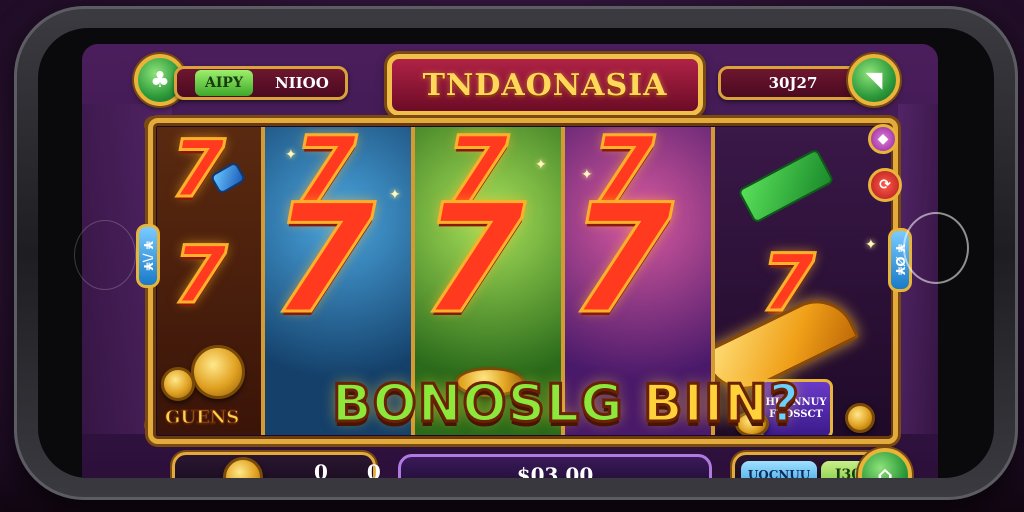 Image resolution: width=1024 pixels, height=512 pixels. What do you see at coordinates (478, 404) in the screenshot?
I see `bonus-banner-word: BONOSLG` at bounding box center [478, 404].